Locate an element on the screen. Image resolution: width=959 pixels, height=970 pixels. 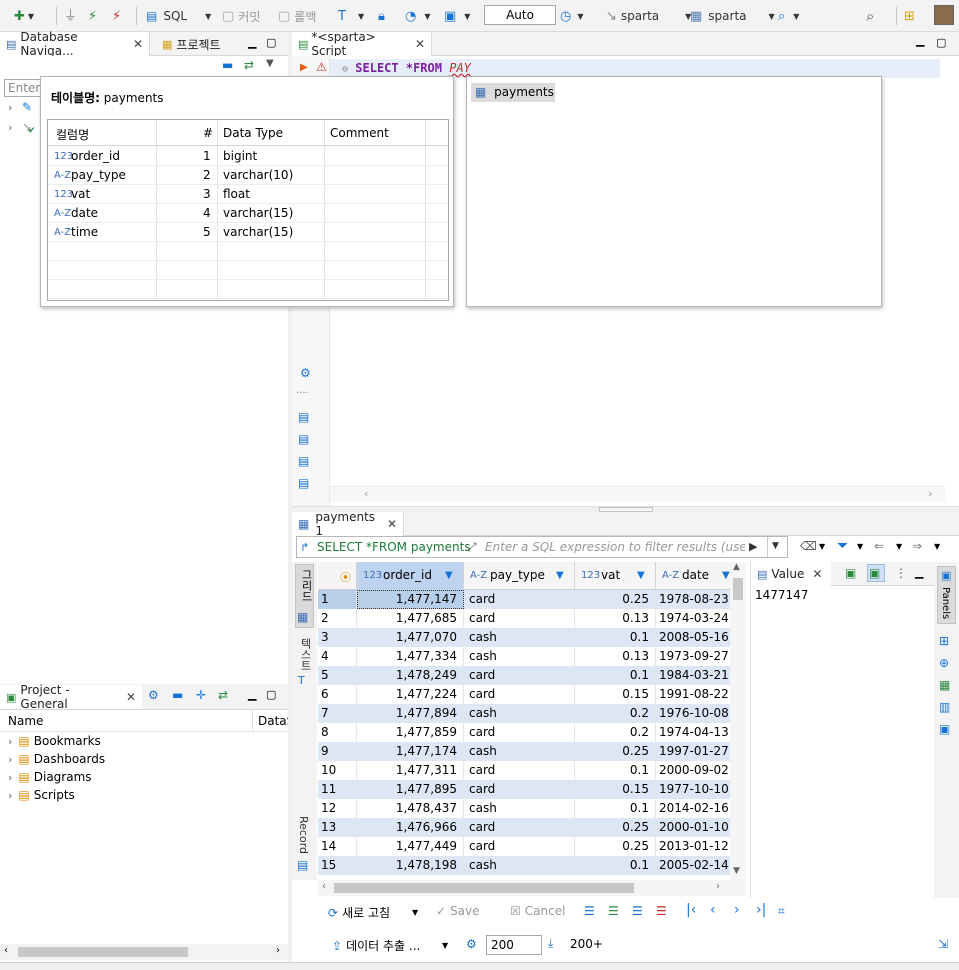
cell-date: 2008-05-16 is located at coordinates (693, 637).